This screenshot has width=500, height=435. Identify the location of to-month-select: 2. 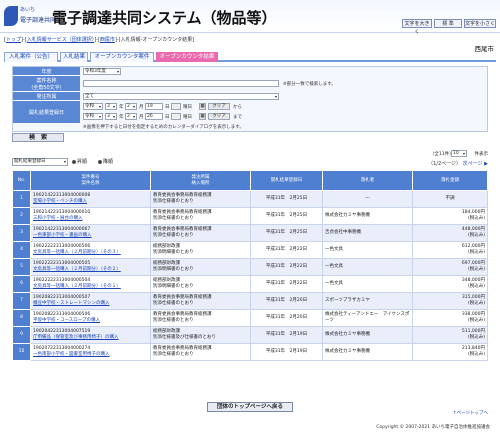
(131, 116).